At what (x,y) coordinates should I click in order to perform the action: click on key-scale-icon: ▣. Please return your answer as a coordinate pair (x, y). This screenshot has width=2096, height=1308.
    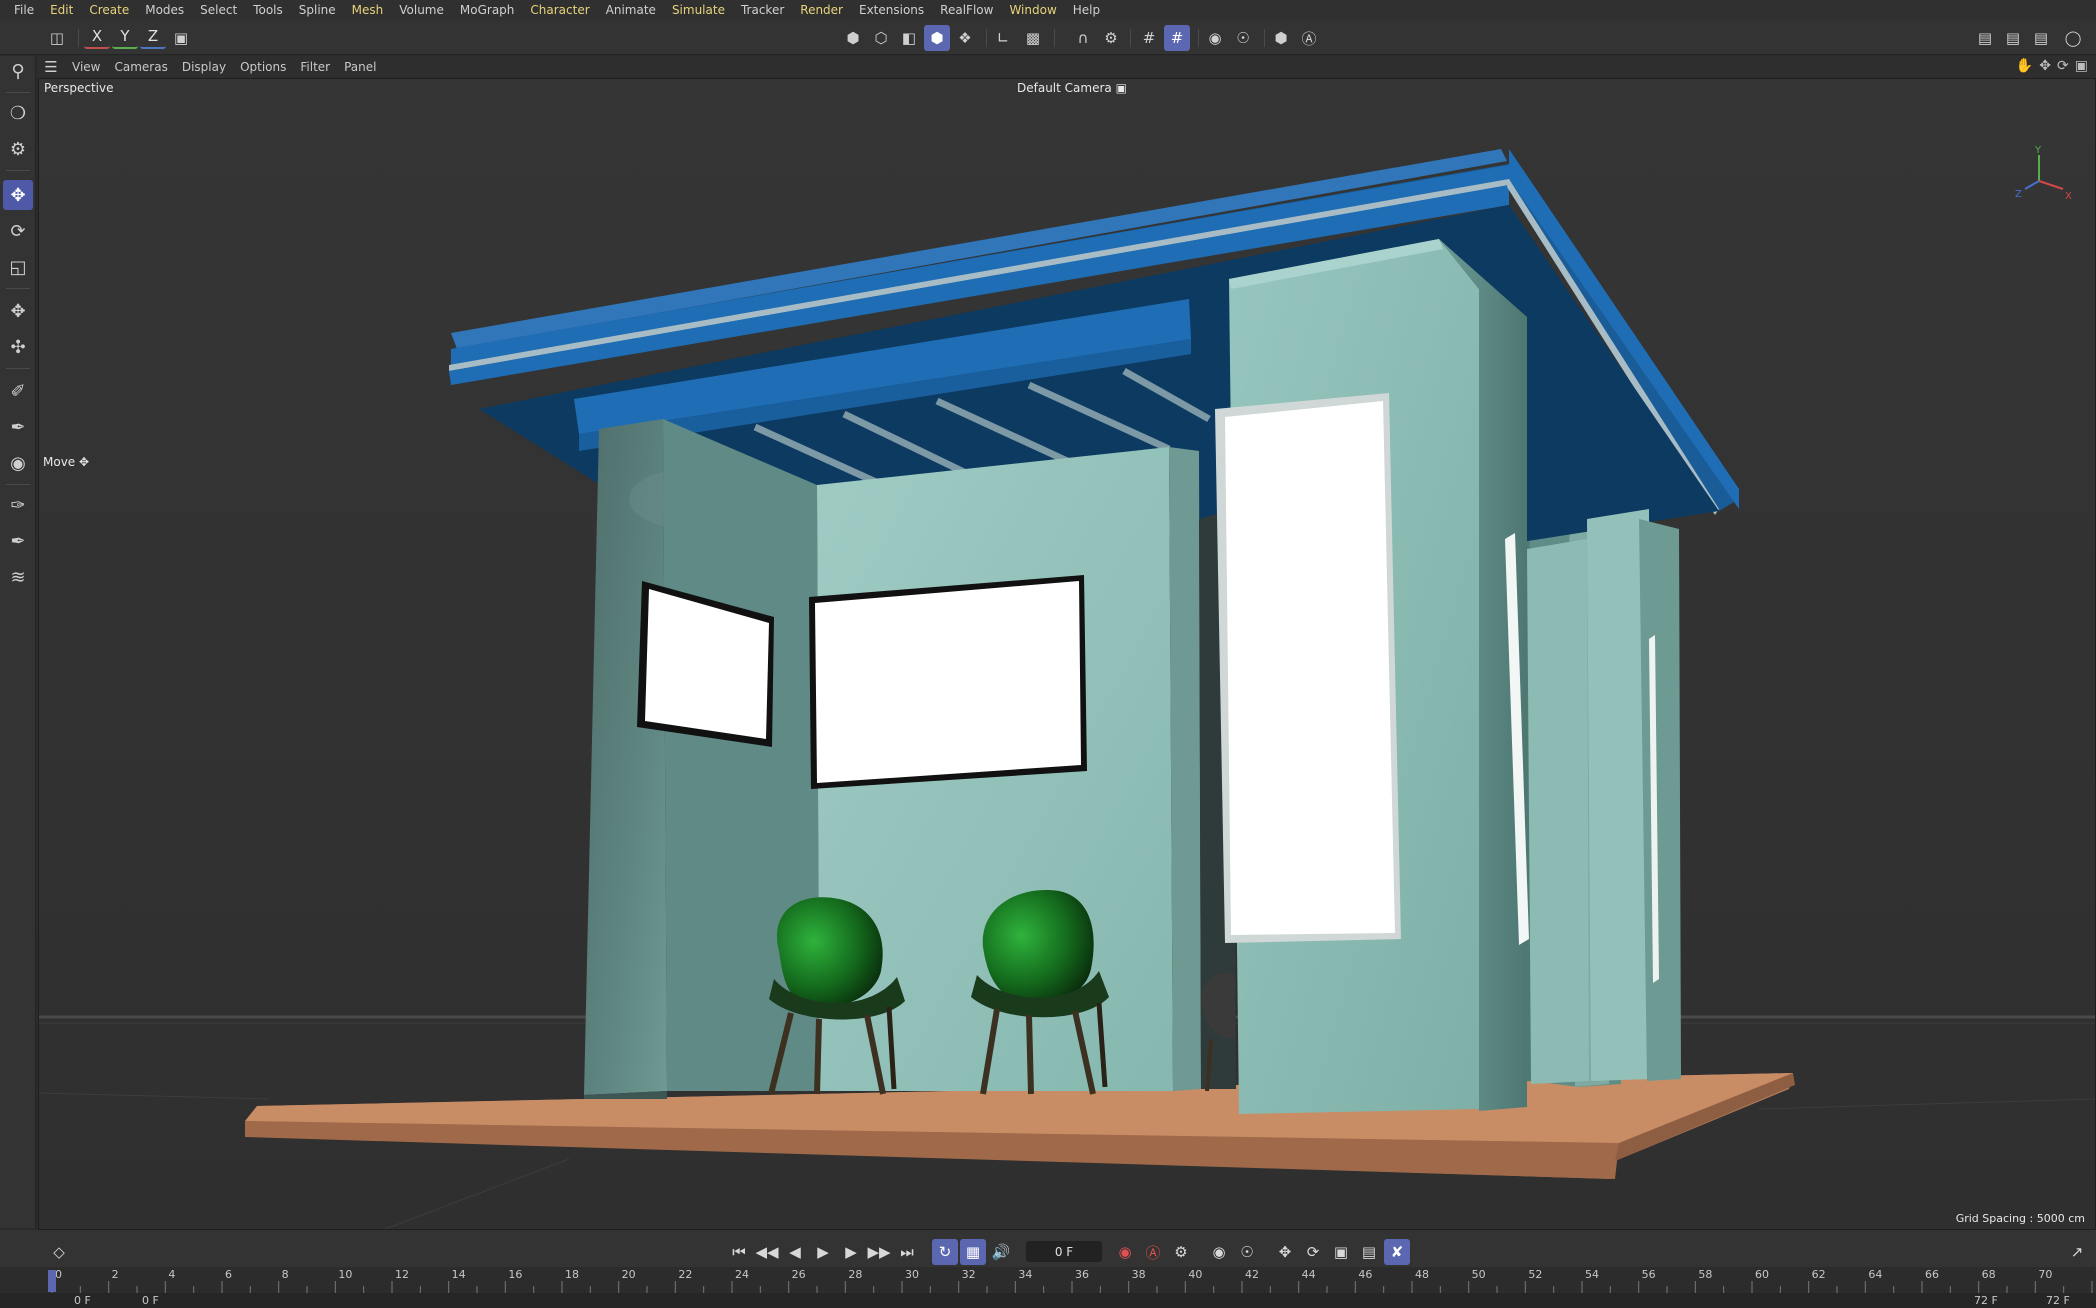
    Looking at the image, I should click on (1341, 1252).